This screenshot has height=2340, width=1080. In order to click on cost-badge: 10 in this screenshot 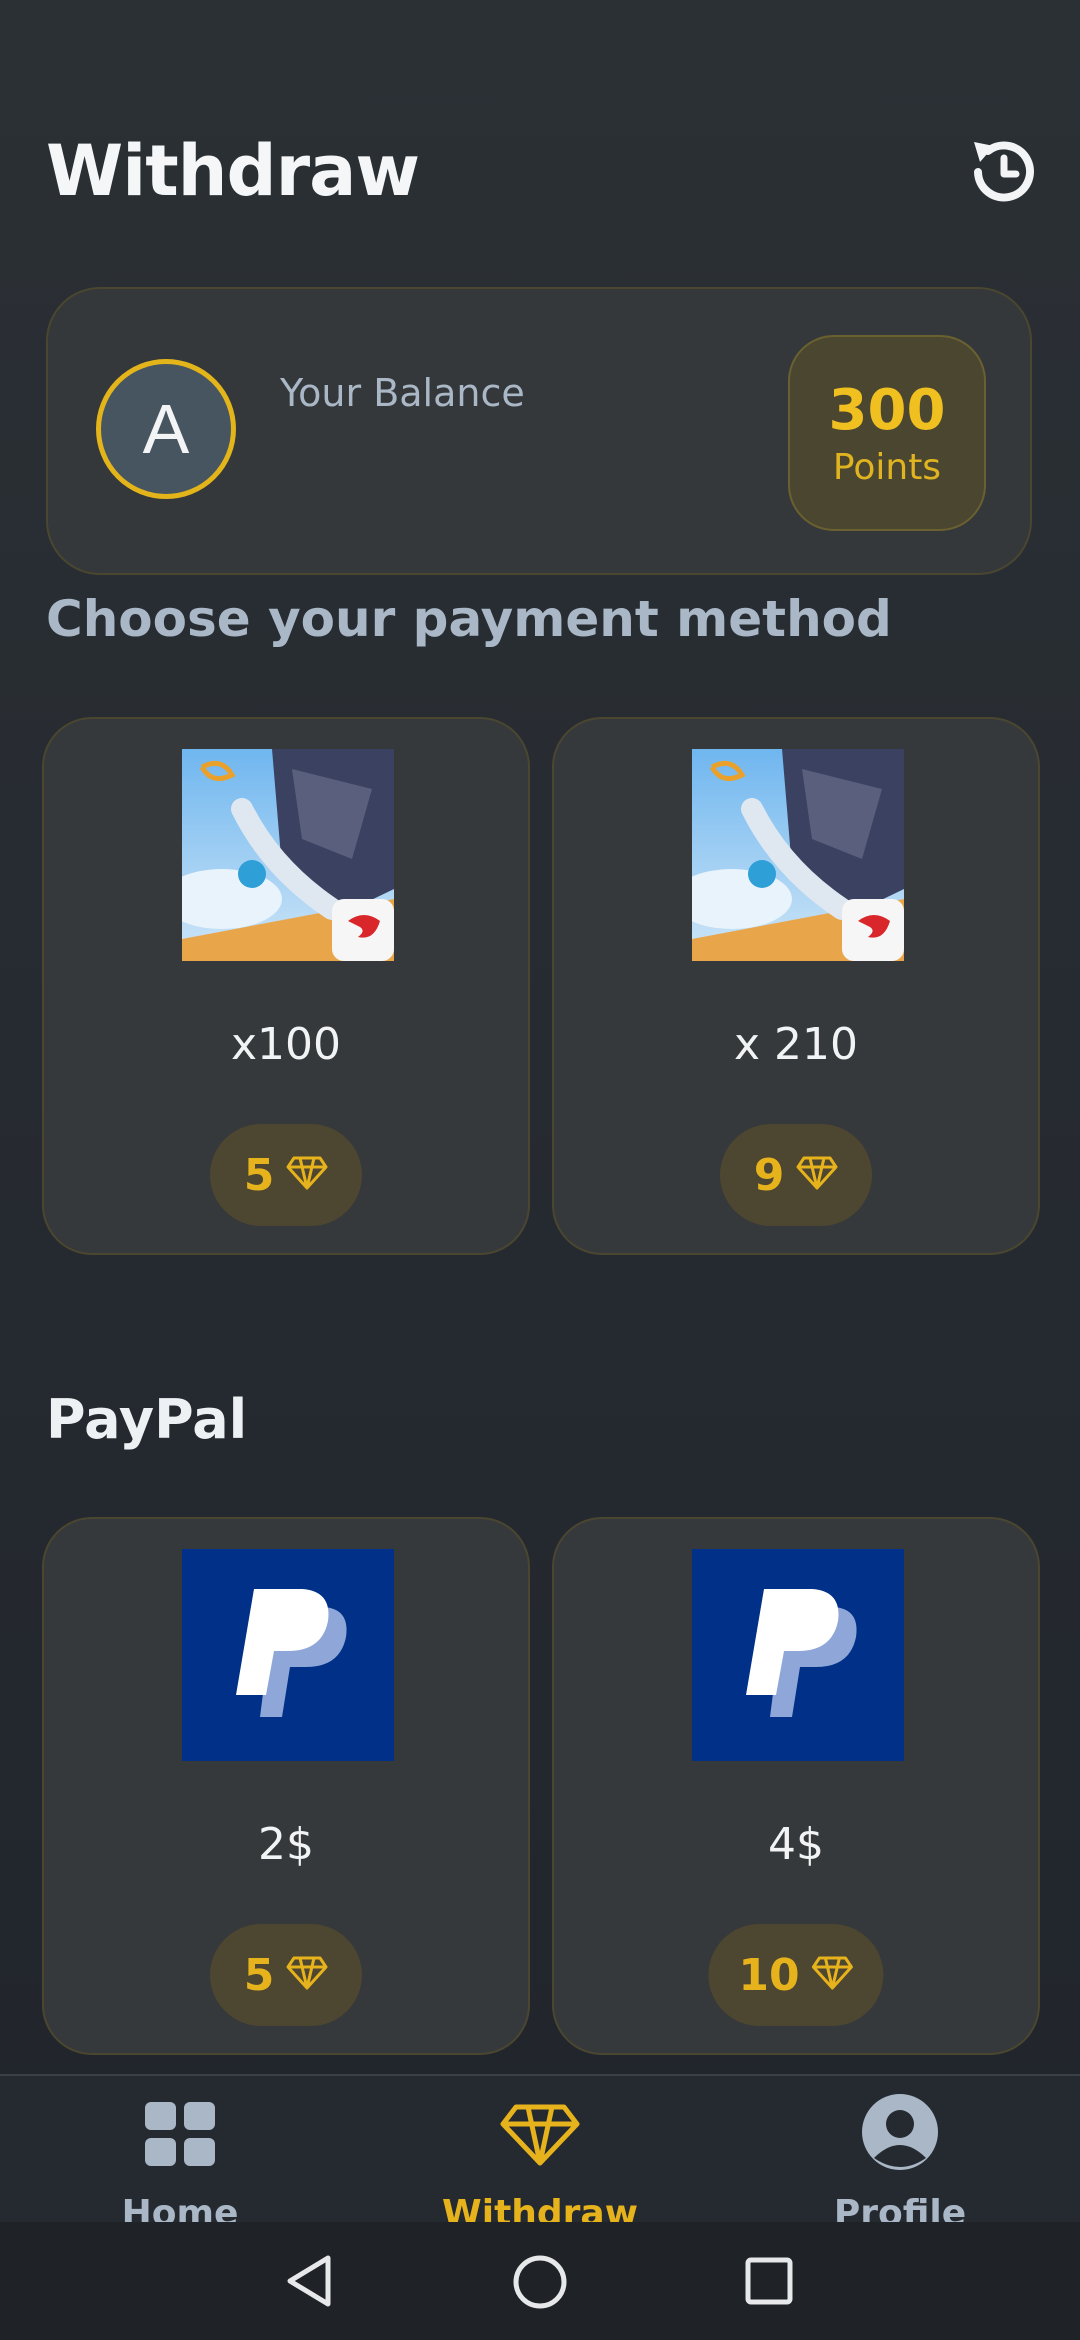, I will do `click(796, 1975)`.